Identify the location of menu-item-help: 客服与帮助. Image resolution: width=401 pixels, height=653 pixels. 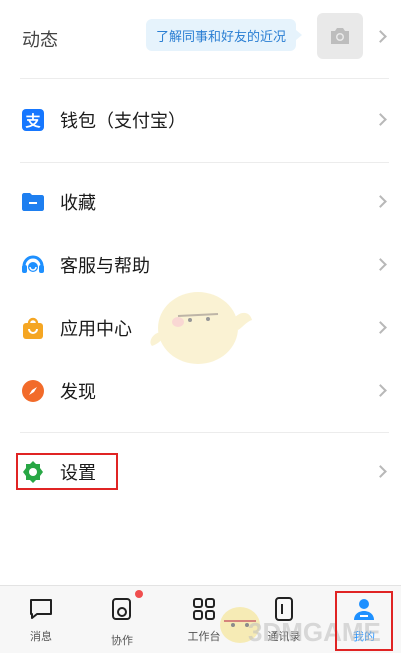
(200, 265).